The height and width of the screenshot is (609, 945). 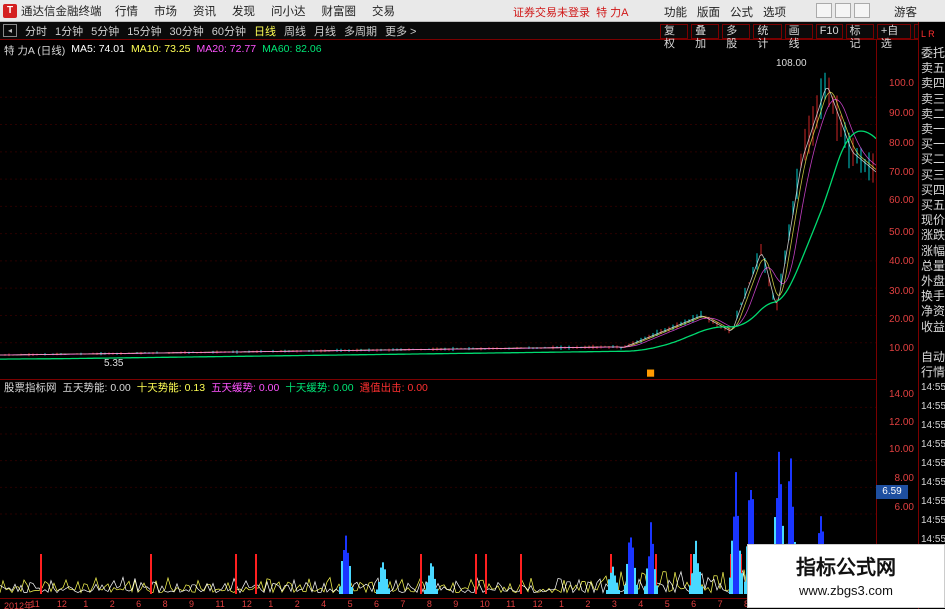 What do you see at coordinates (892, 492) in the screenshot?
I see `current-value-tag: 6.59` at bounding box center [892, 492].